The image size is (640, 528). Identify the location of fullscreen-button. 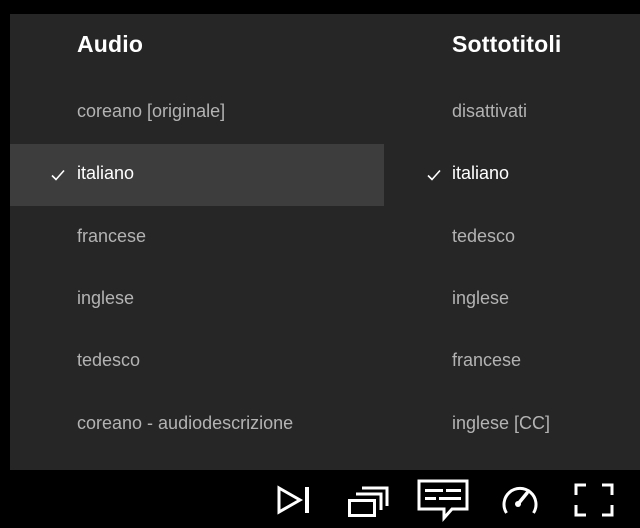
(594, 500).